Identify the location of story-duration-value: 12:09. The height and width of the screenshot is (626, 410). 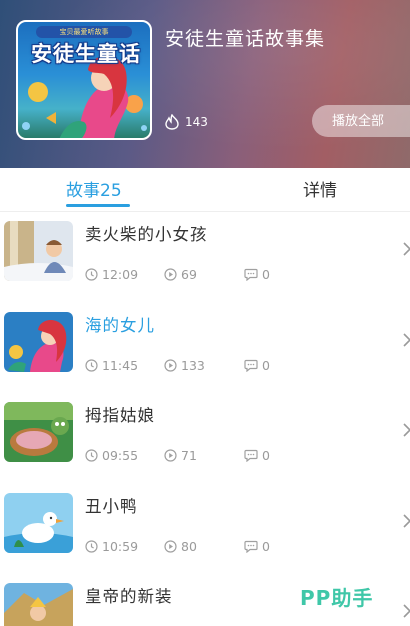
(120, 274).